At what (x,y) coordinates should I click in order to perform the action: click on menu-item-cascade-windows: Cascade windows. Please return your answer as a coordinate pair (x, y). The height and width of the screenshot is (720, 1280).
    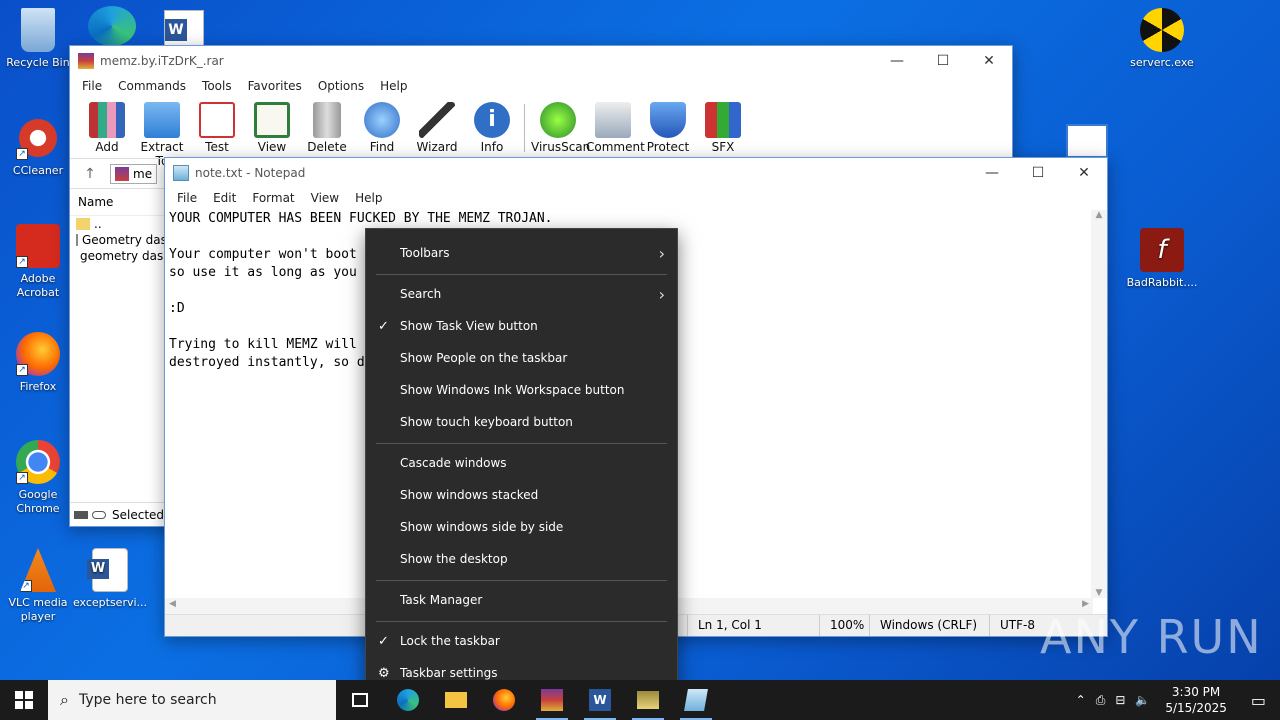
    Looking at the image, I should click on (521, 463).